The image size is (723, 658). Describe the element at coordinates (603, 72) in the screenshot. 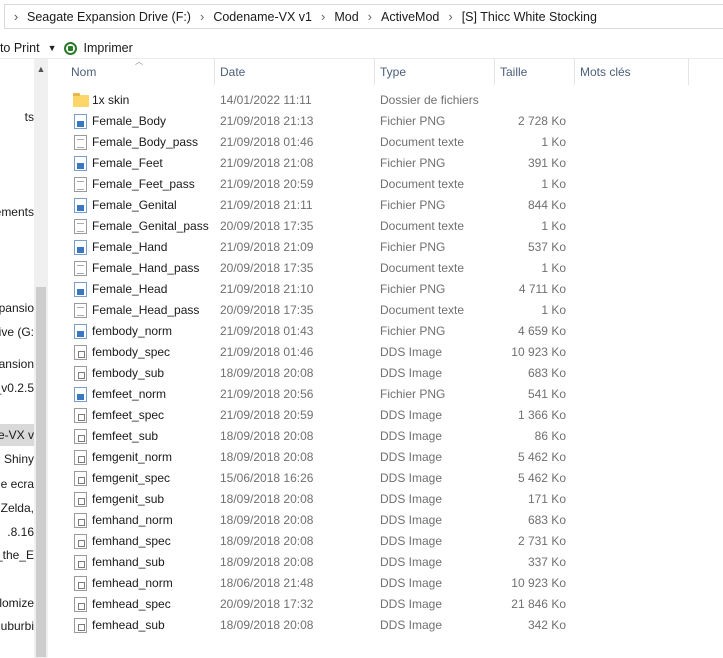

I see `column-header-tags: Mots clés` at that location.